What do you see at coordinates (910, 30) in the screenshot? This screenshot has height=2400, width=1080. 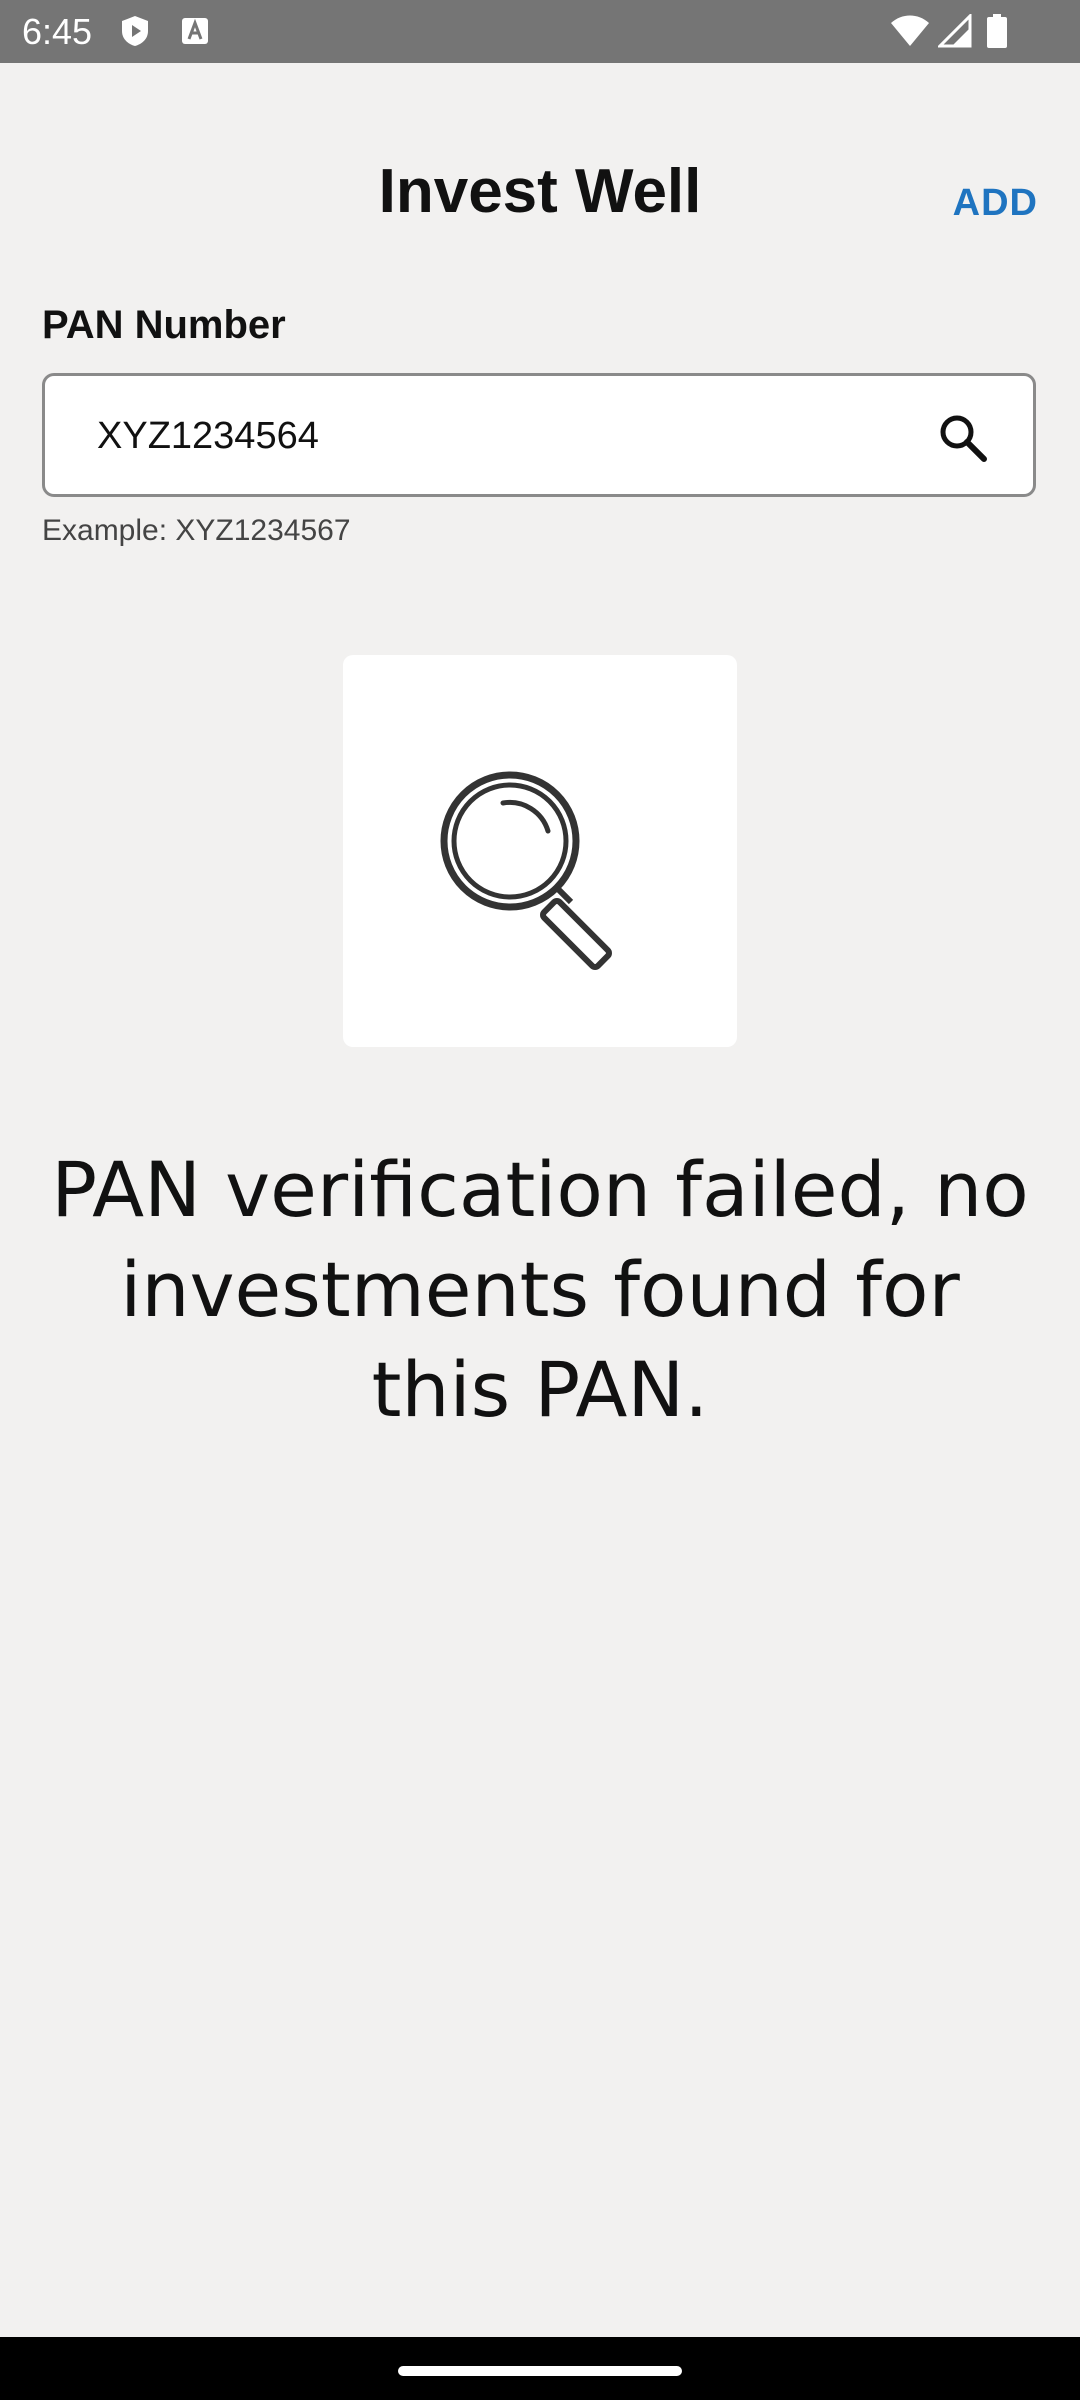 I see `wifi-icon` at bounding box center [910, 30].